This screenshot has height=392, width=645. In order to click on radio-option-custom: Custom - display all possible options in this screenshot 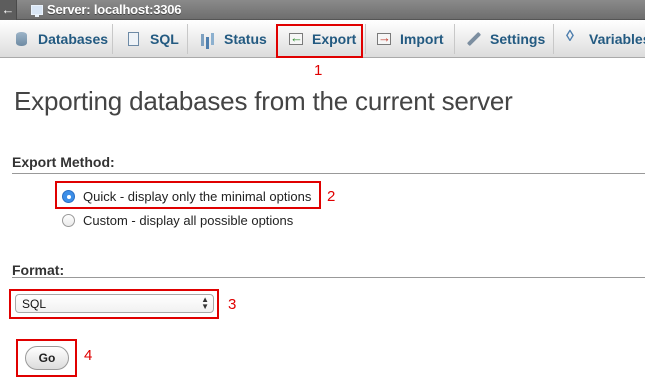, I will do `click(177, 220)`.